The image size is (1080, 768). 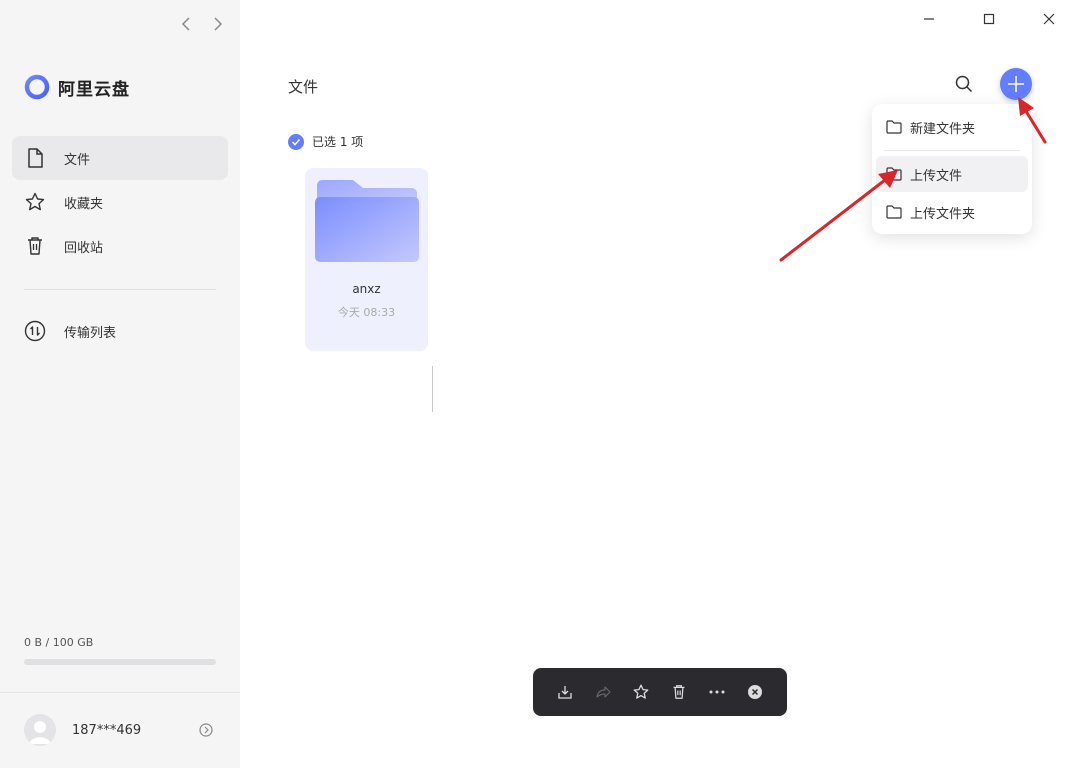 What do you see at coordinates (206, 730) in the screenshot?
I see `user-menu-icon` at bounding box center [206, 730].